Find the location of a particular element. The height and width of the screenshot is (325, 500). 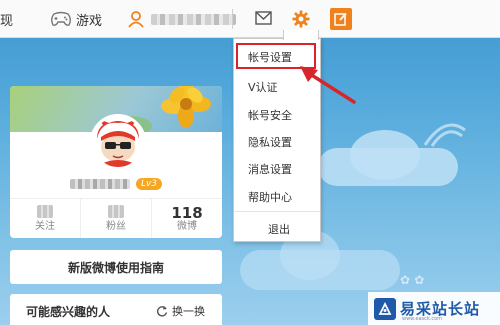

blurred-profile-name is located at coordinates (100, 184).